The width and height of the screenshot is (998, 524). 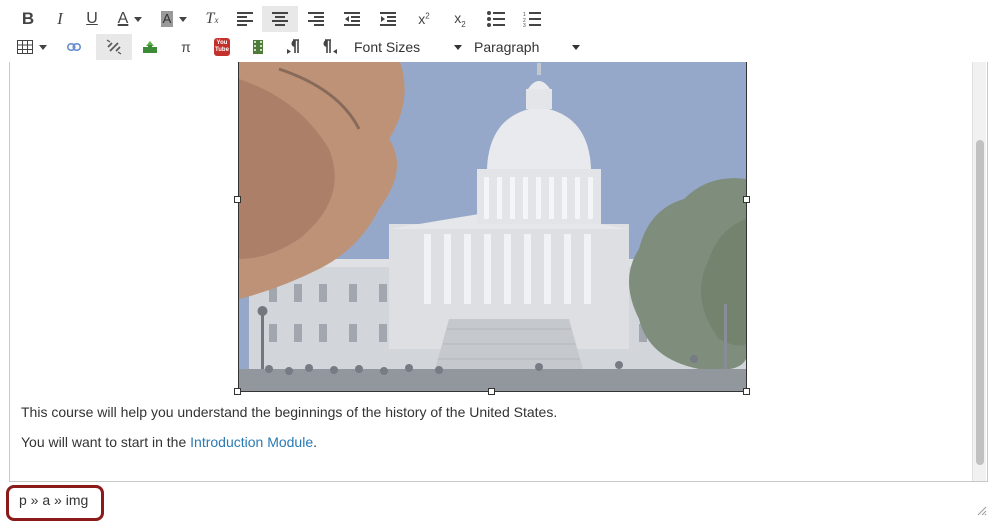 I want to click on align-right-icon, so click(x=316, y=19).